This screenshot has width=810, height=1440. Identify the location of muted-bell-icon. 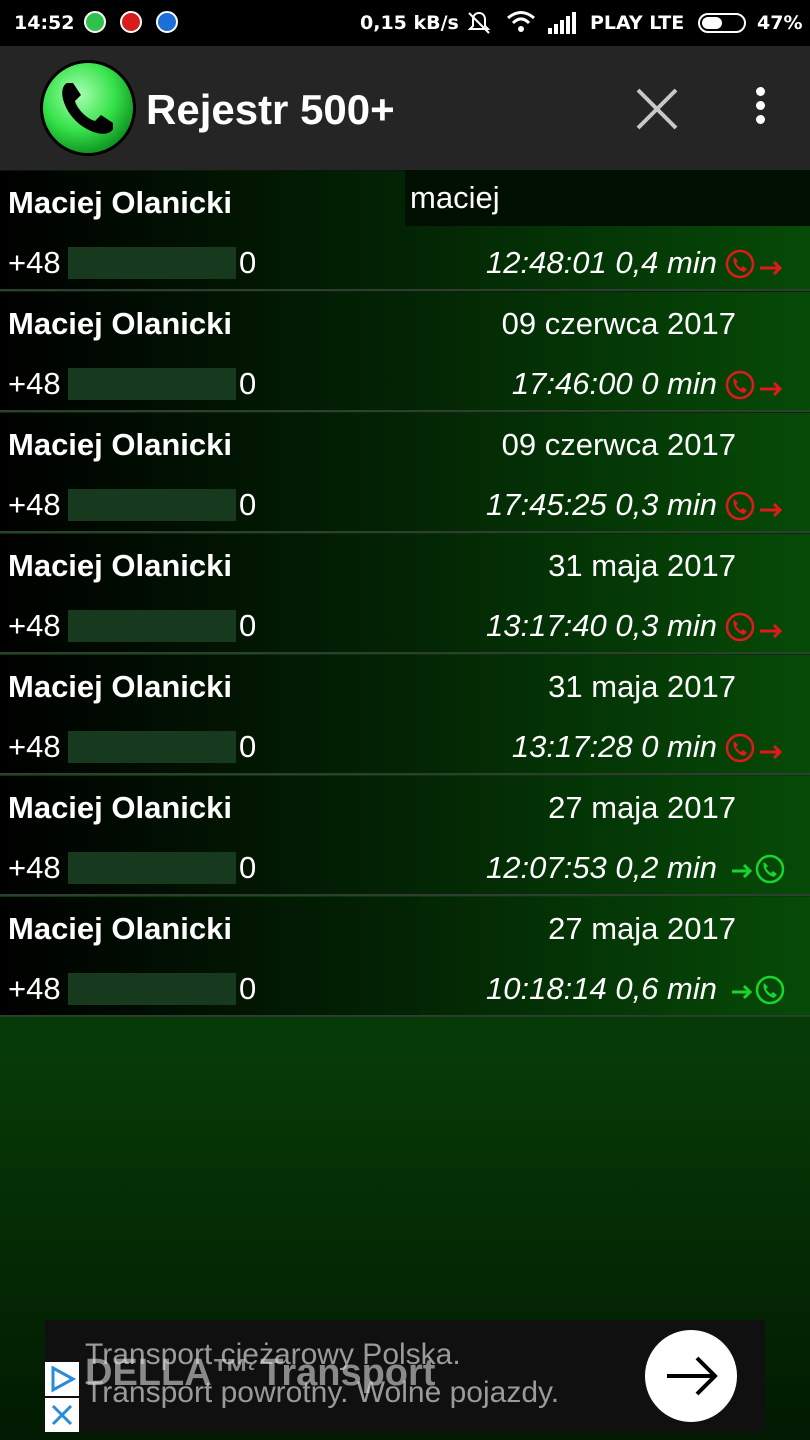
(479, 22).